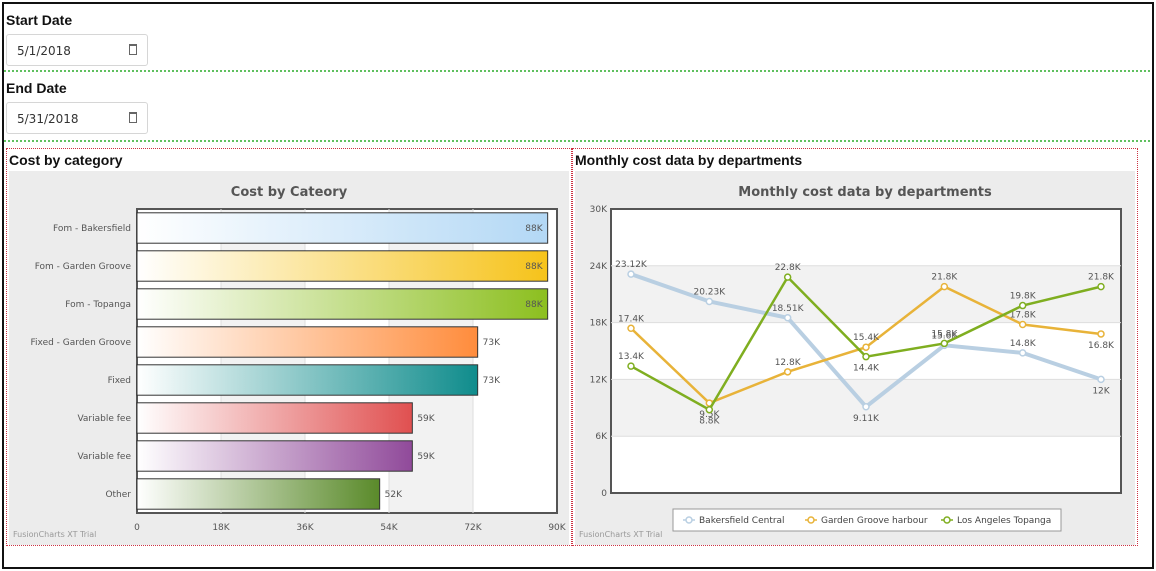 This screenshot has width=1156, height=571. Describe the element at coordinates (81, 343) in the screenshot. I see `category-label: Fixed - Garden Groove` at that location.